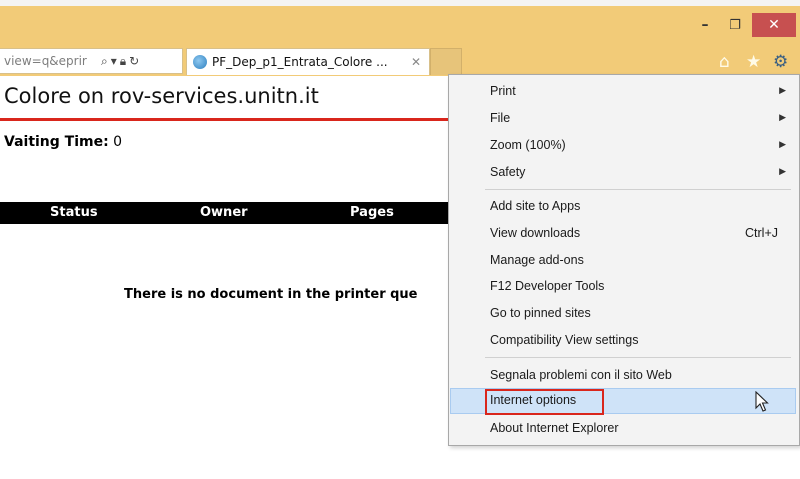  I want to click on queue-table-header: Status Owner Pages, so click(225, 213).